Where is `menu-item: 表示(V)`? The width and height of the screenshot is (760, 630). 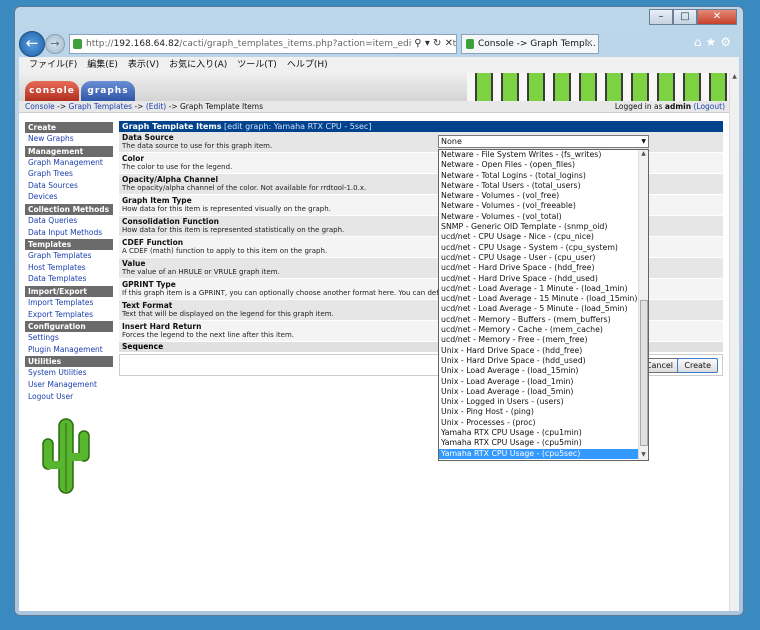
menu-item: 表示(V) is located at coordinates (143, 65).